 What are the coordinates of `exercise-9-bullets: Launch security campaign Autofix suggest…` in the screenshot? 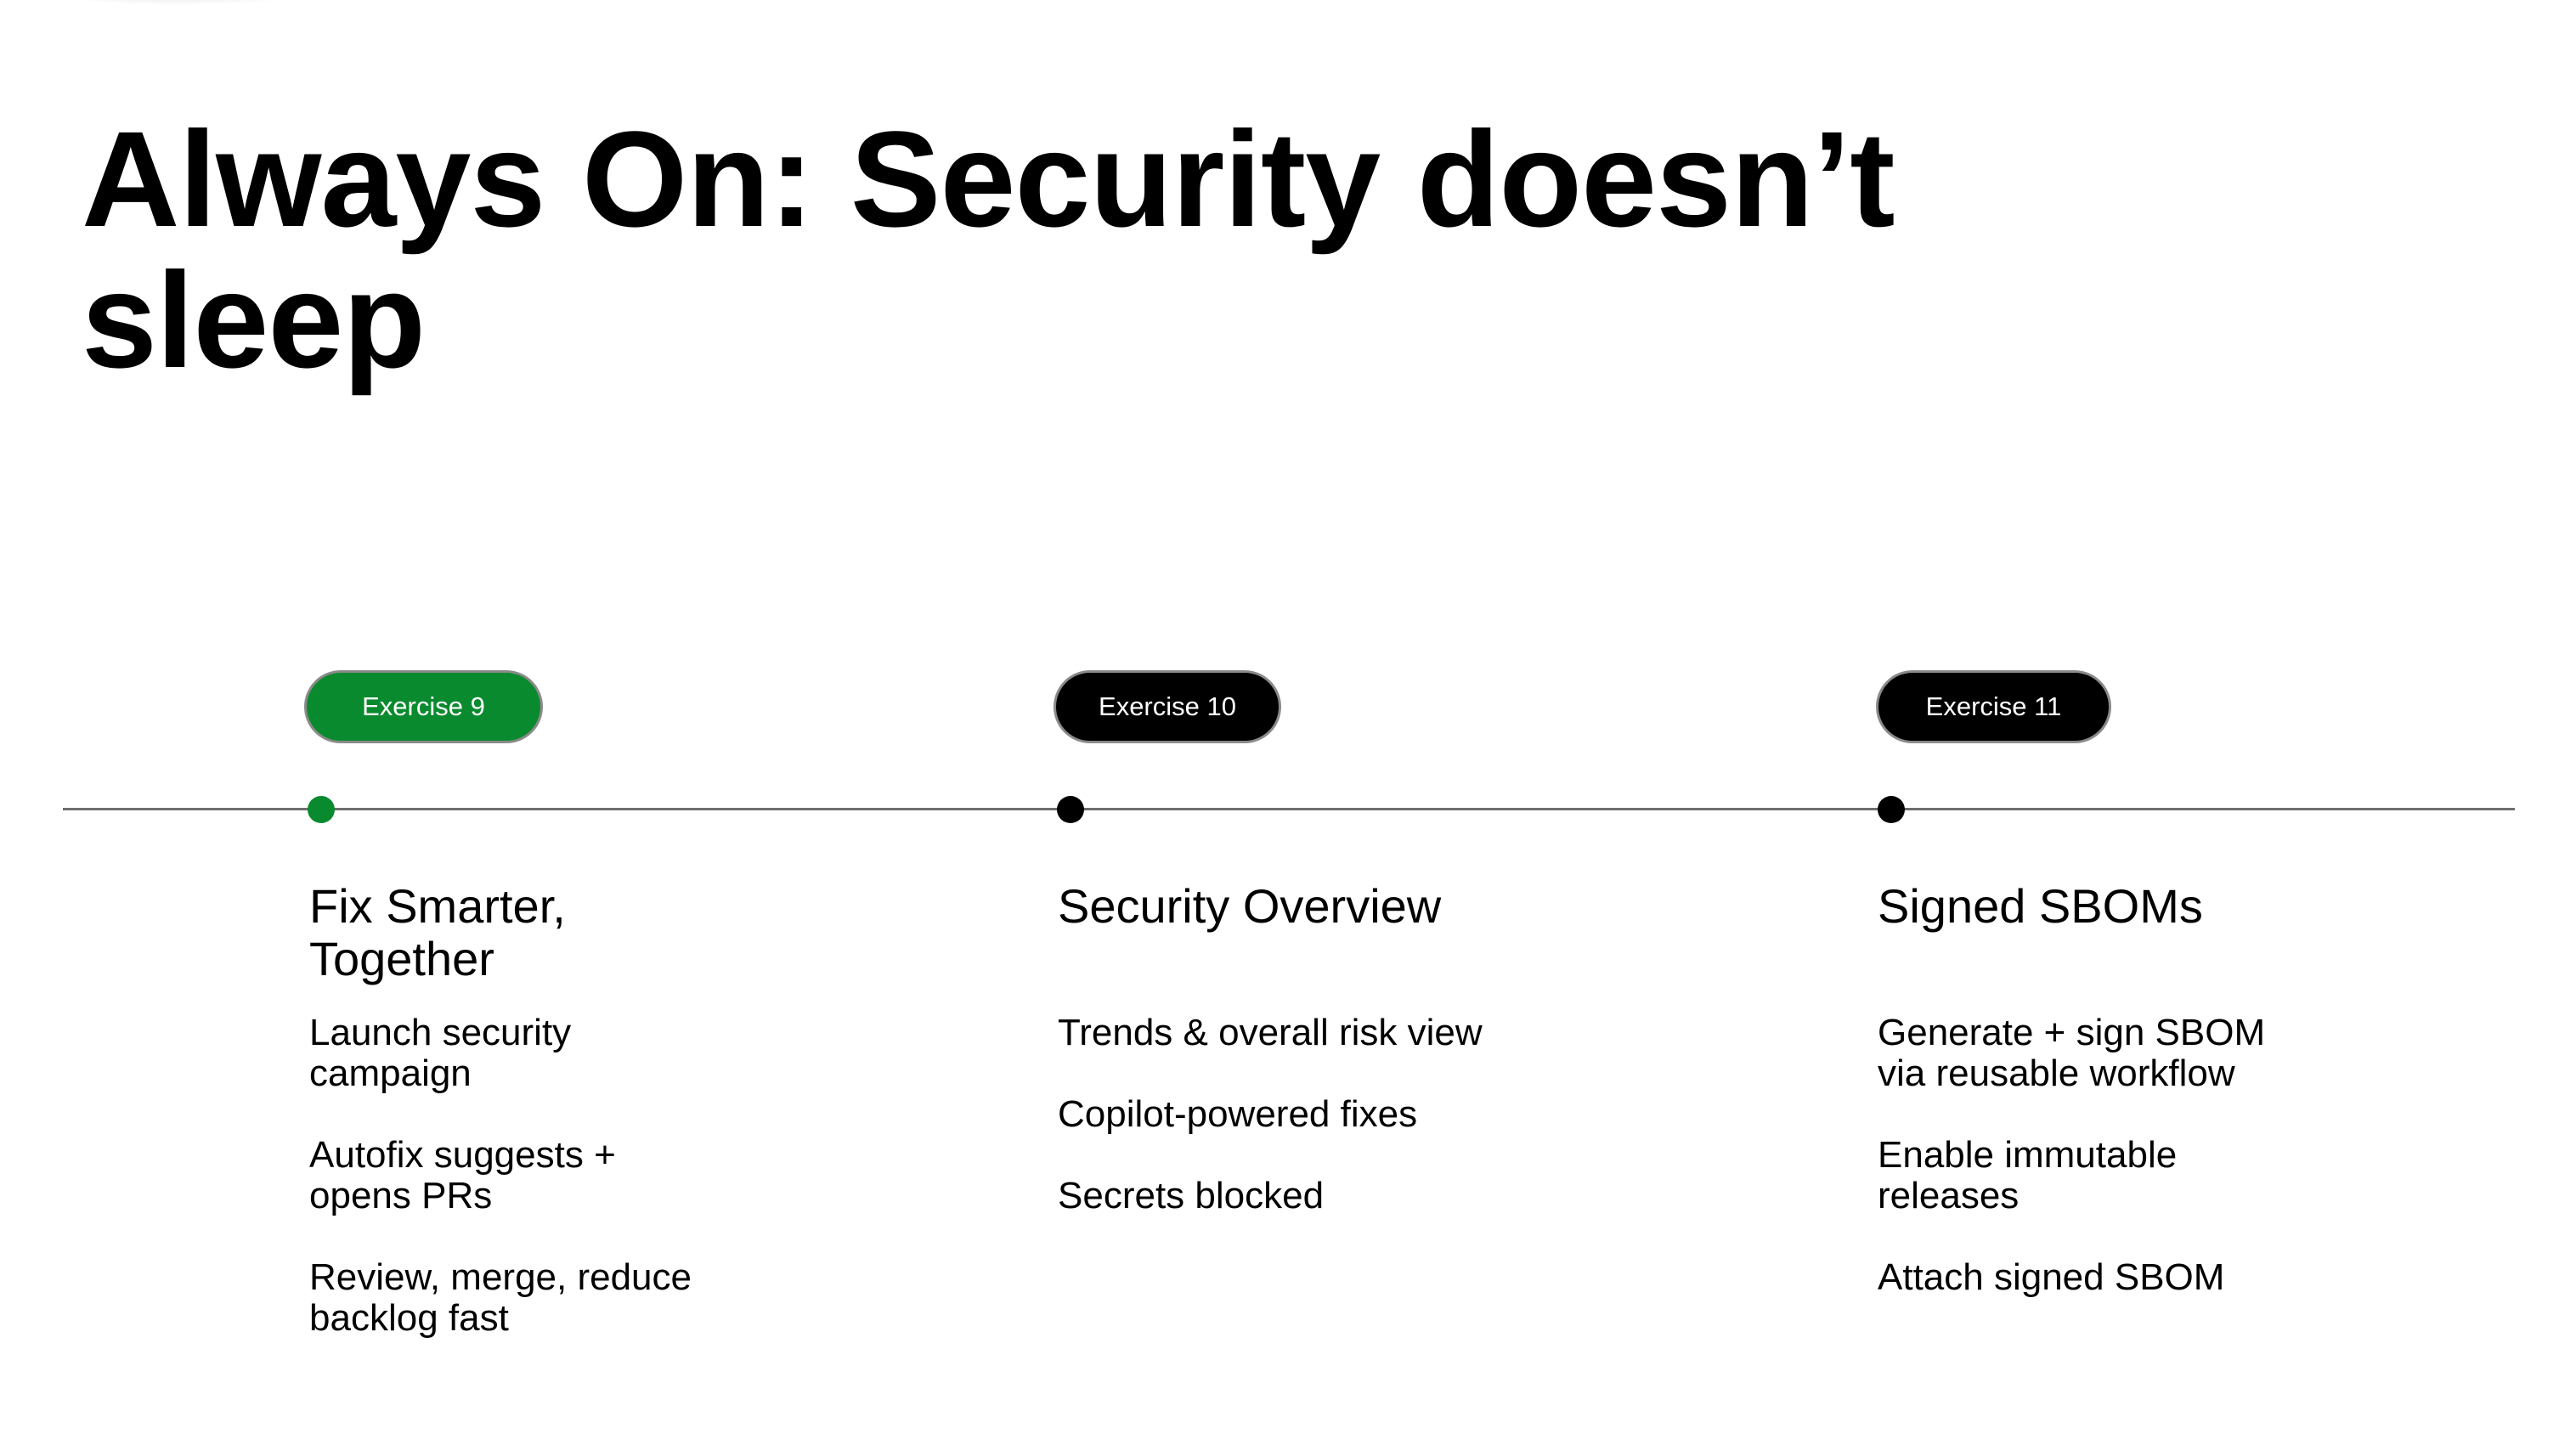 It's located at (530, 1196).